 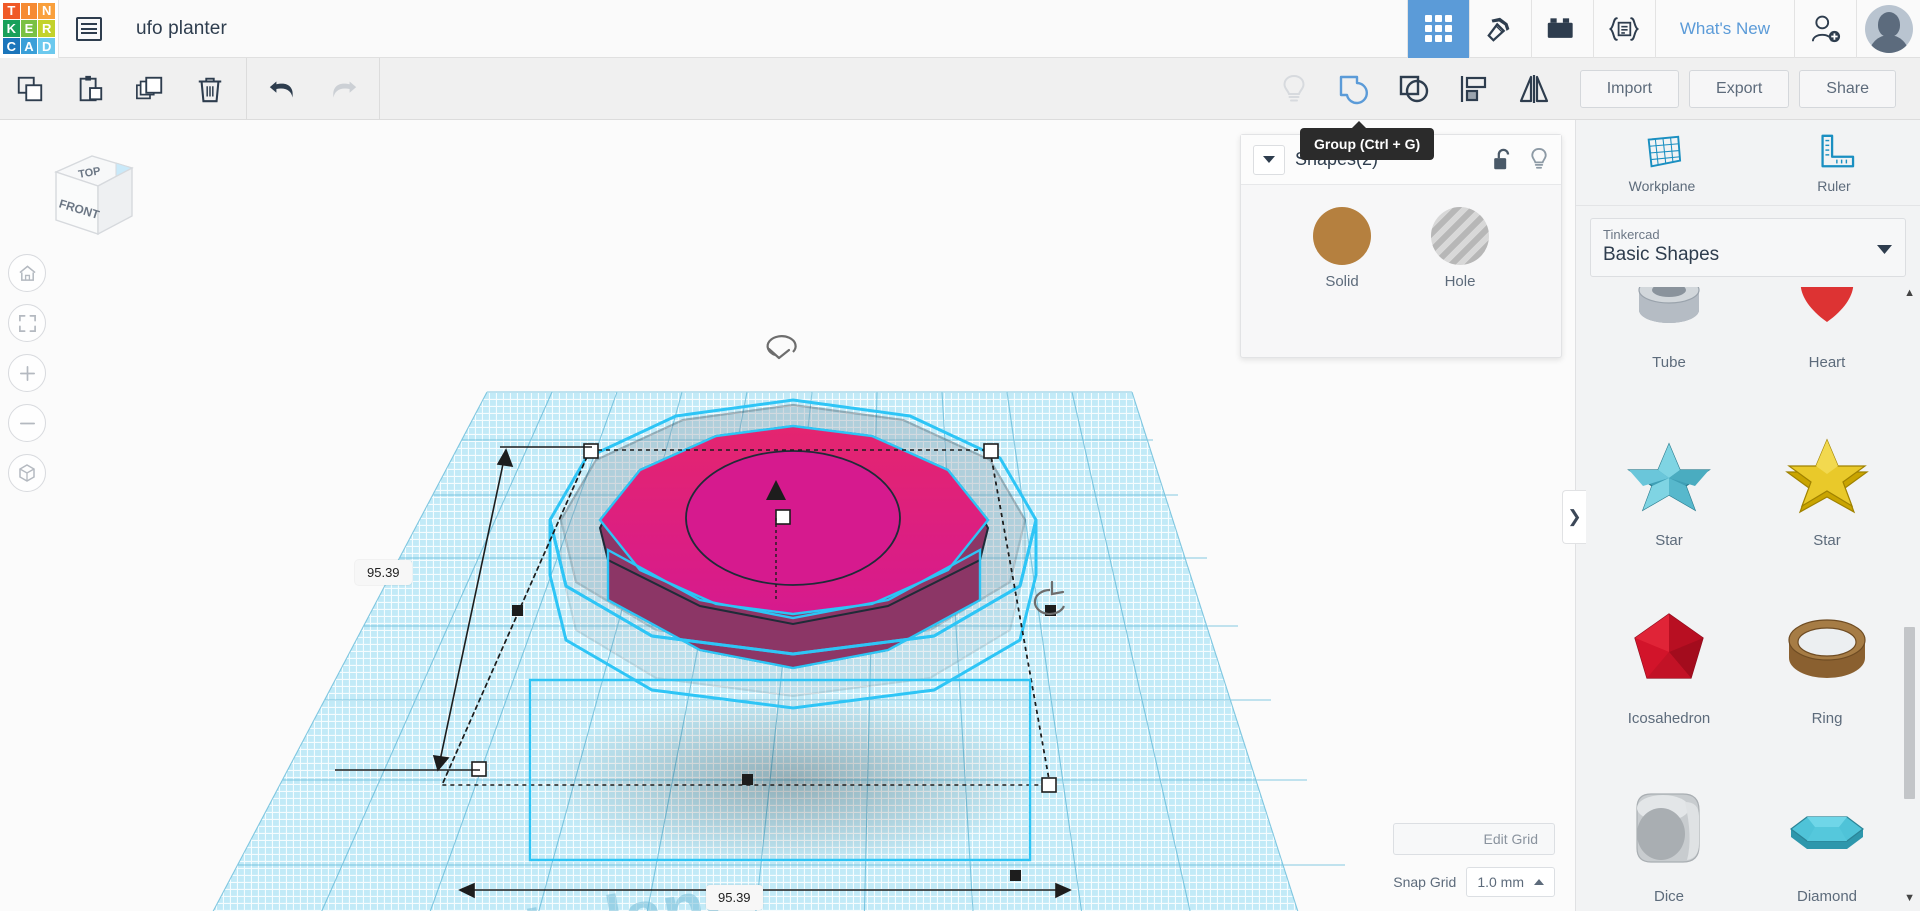 I want to click on fit-frame-icon, so click(x=27, y=323).